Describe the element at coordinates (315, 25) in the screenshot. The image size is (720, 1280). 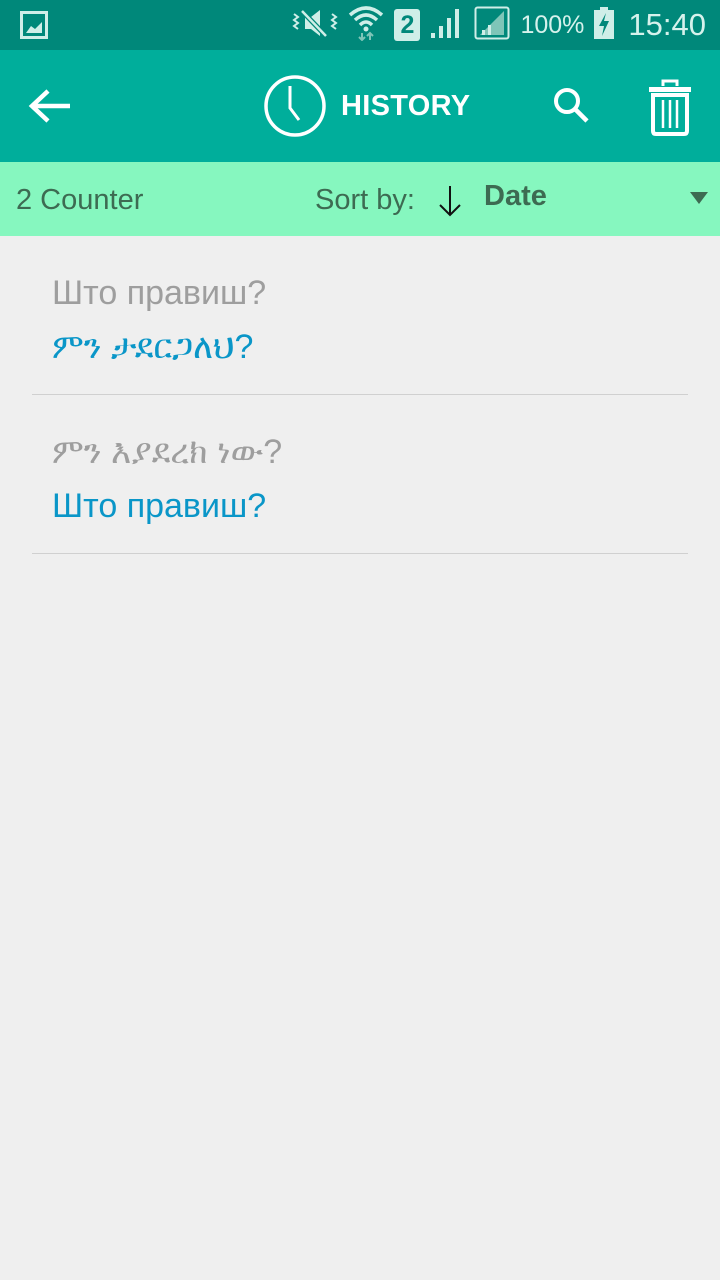
I see `vibrate-mute-icon` at that location.